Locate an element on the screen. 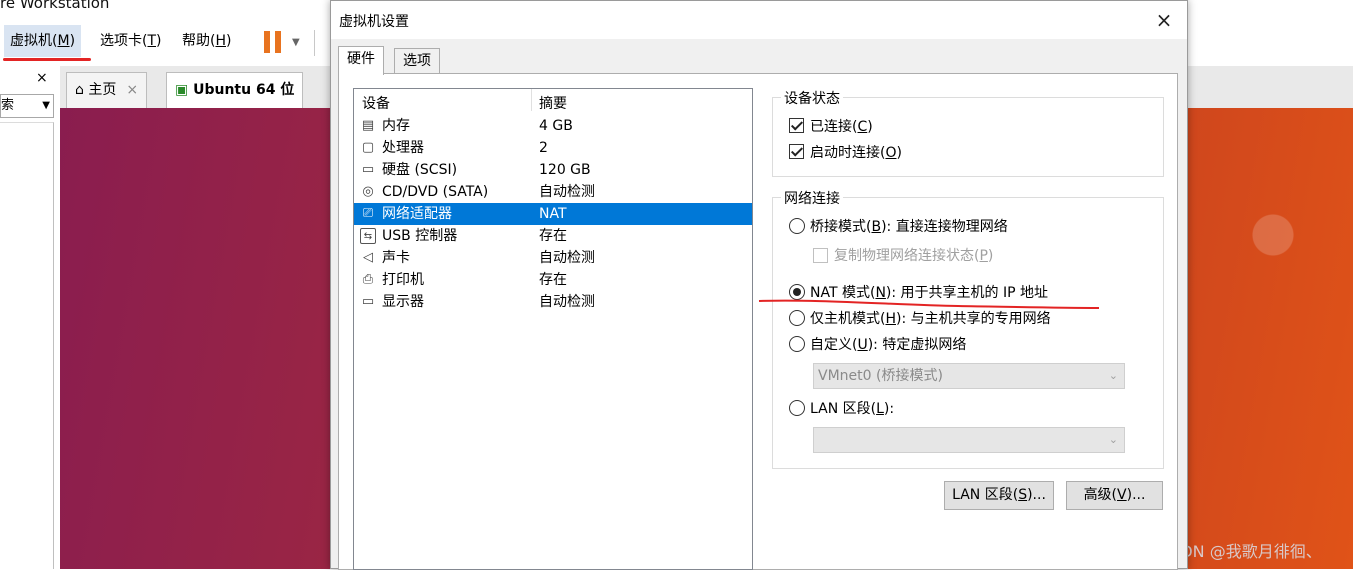 Image resolution: width=1353 pixels, height=570 pixels. list-item: ⎙ 打印机 存在 is located at coordinates (553, 280).